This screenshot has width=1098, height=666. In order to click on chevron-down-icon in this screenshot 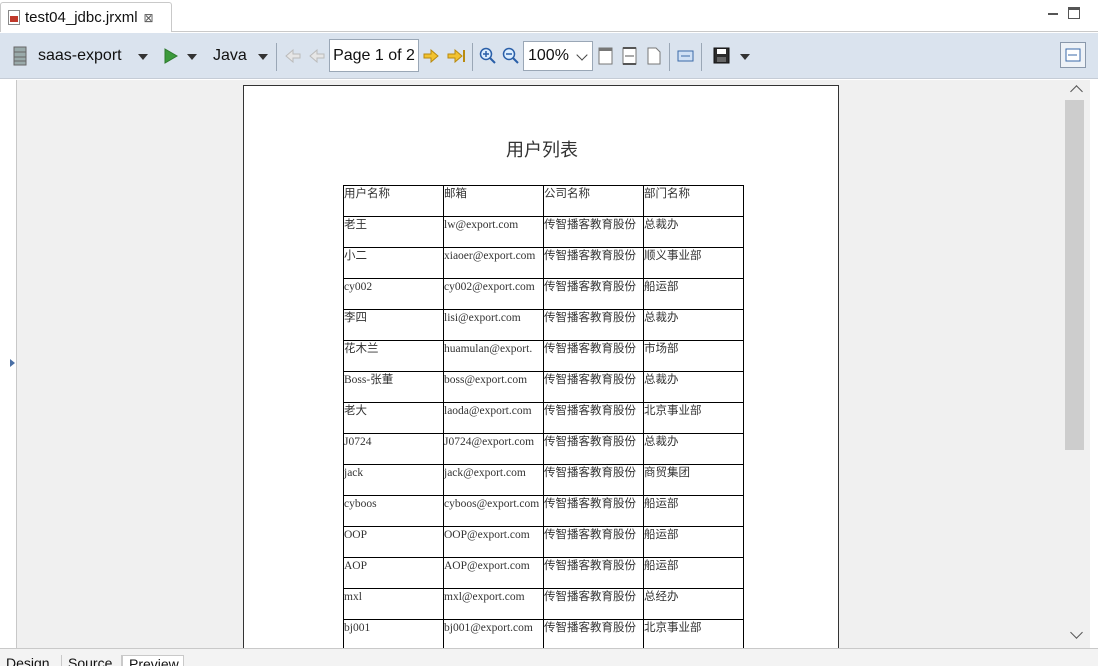, I will do `click(582, 55)`.